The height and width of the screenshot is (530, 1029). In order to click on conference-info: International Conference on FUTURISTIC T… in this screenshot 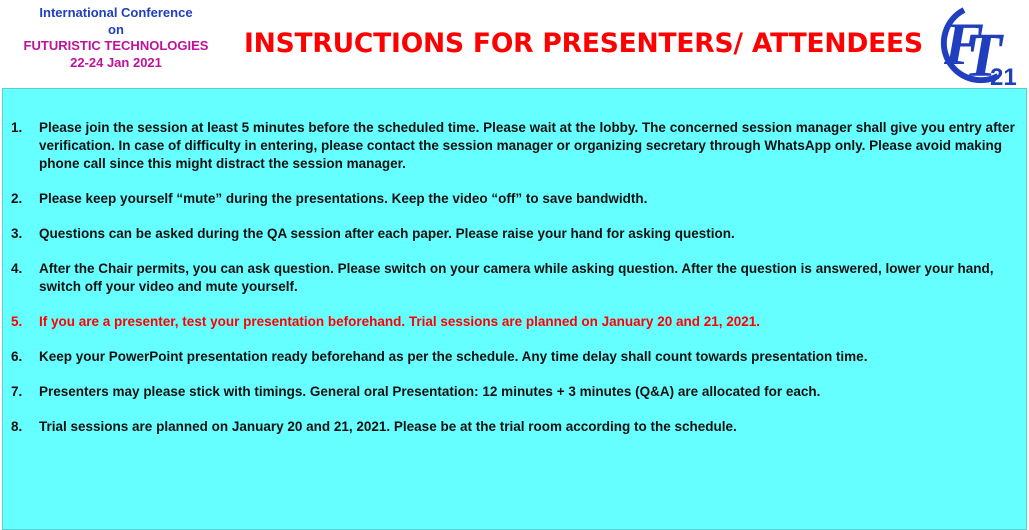, I will do `click(116, 38)`.